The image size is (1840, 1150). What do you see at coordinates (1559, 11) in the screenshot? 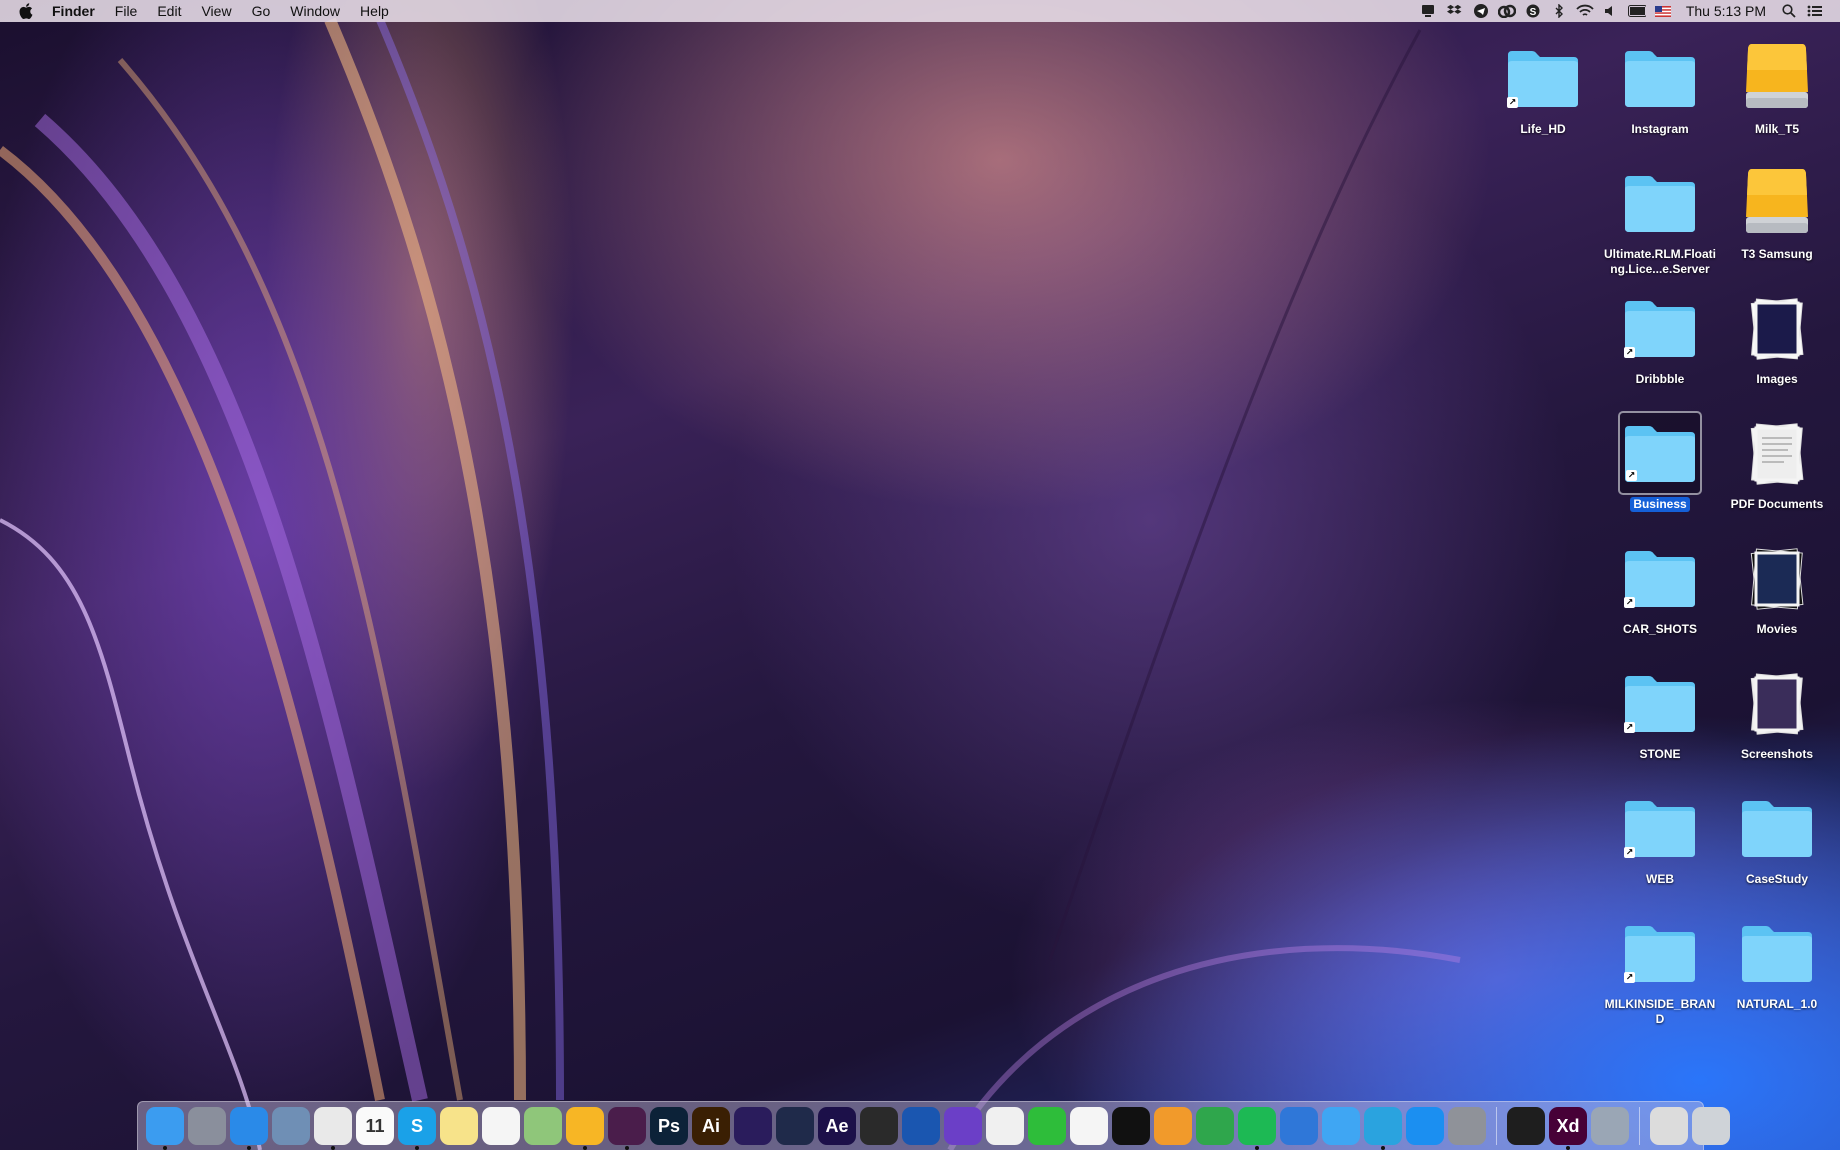
I see `bluetooth-icon` at bounding box center [1559, 11].